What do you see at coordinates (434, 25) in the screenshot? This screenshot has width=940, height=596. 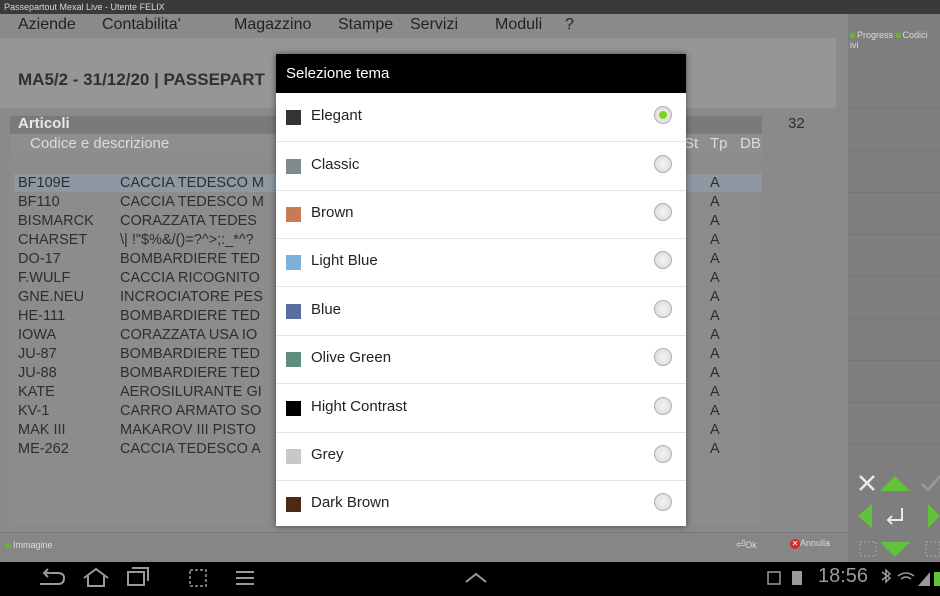 I see `menu-servizi: Servizi` at bounding box center [434, 25].